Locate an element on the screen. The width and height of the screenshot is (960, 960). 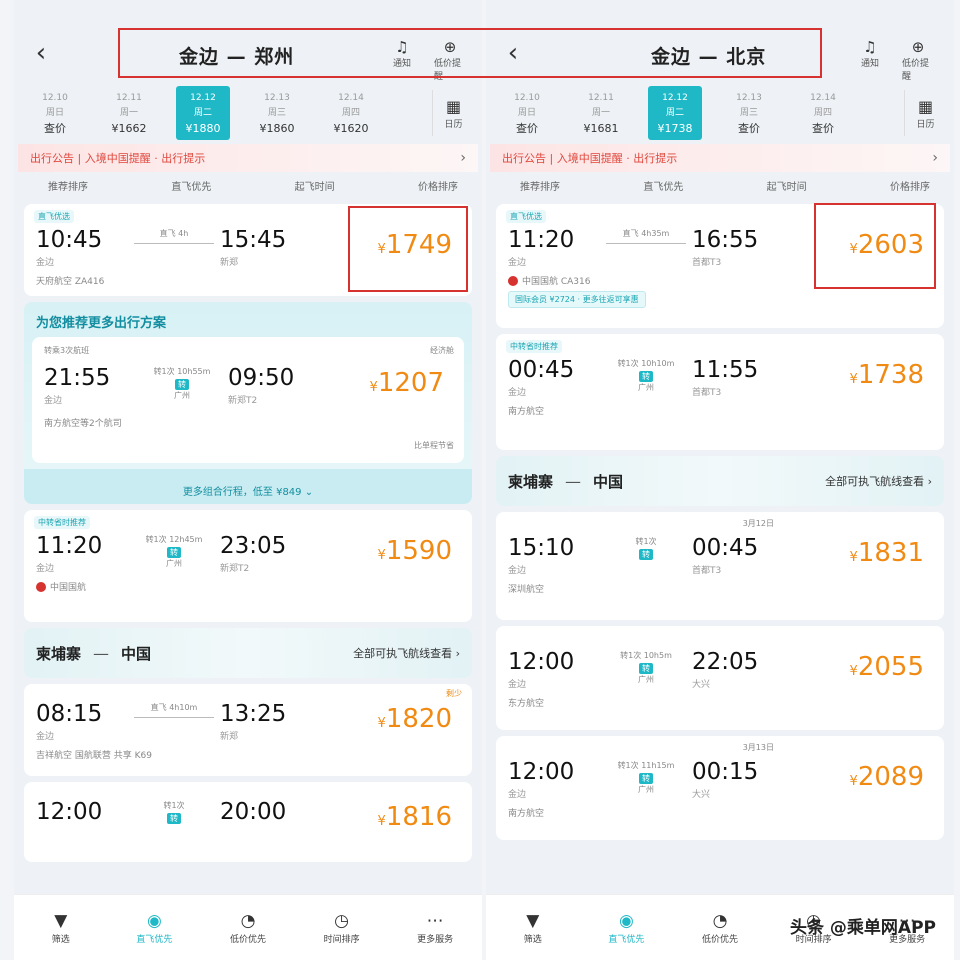
airline-info: 吉祥航空 国航联营 共享 K69 is located at coordinates (248, 754).